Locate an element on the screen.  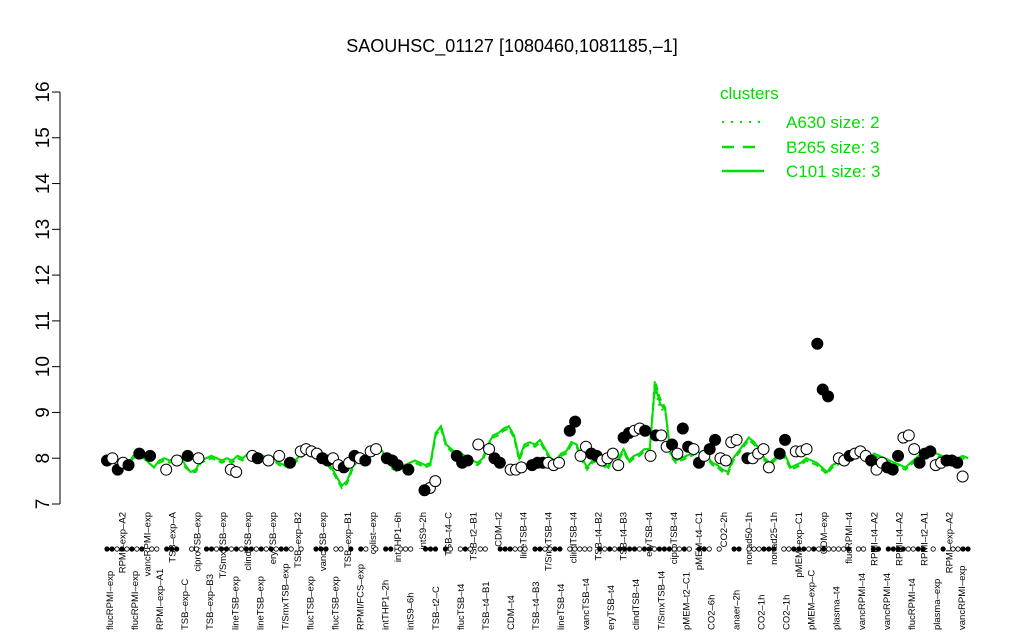
x-tick-label: RPMI–t4–A2 is located at coordinates (899, 539).